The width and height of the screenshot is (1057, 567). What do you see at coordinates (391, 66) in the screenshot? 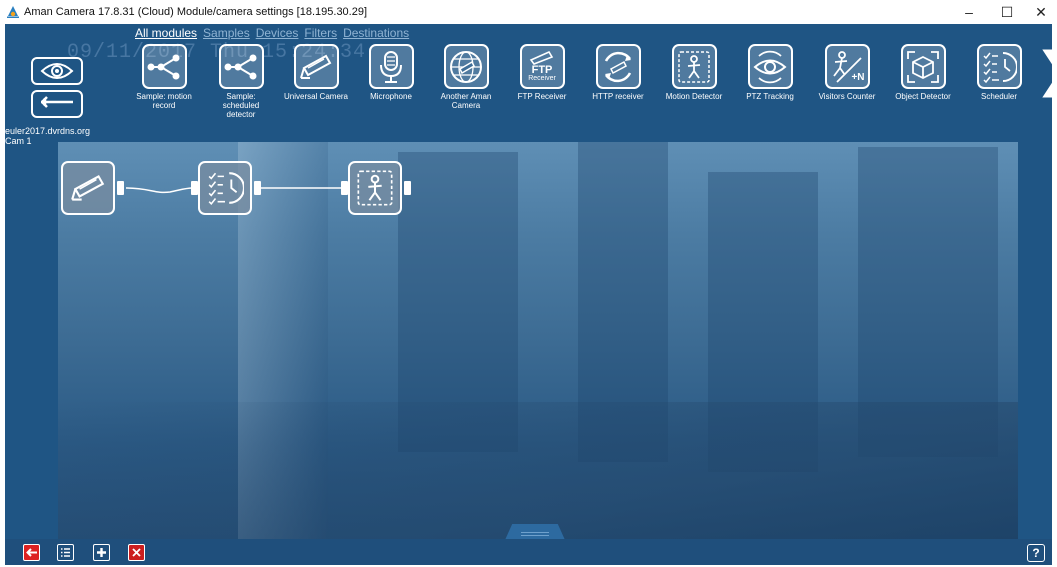
I see `microphone-icon` at bounding box center [391, 66].